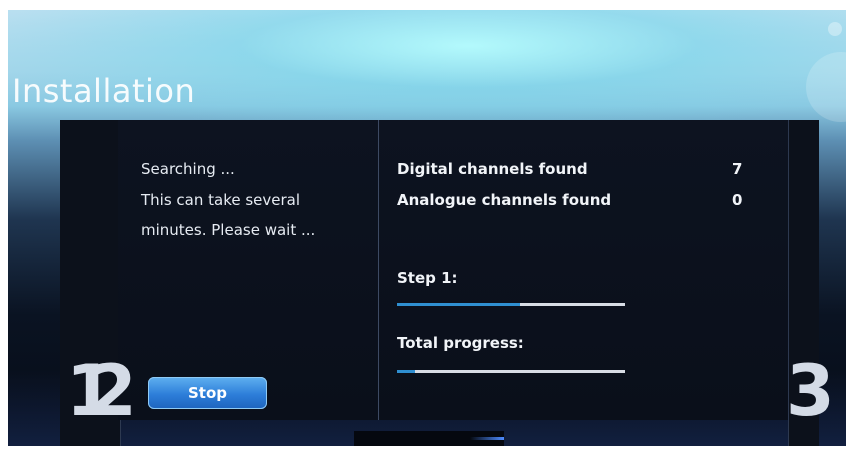 This screenshot has height=454, width=850. Describe the element at coordinates (504, 200) in the screenshot. I see `analogue-channels-label: Analogue channels found` at that location.